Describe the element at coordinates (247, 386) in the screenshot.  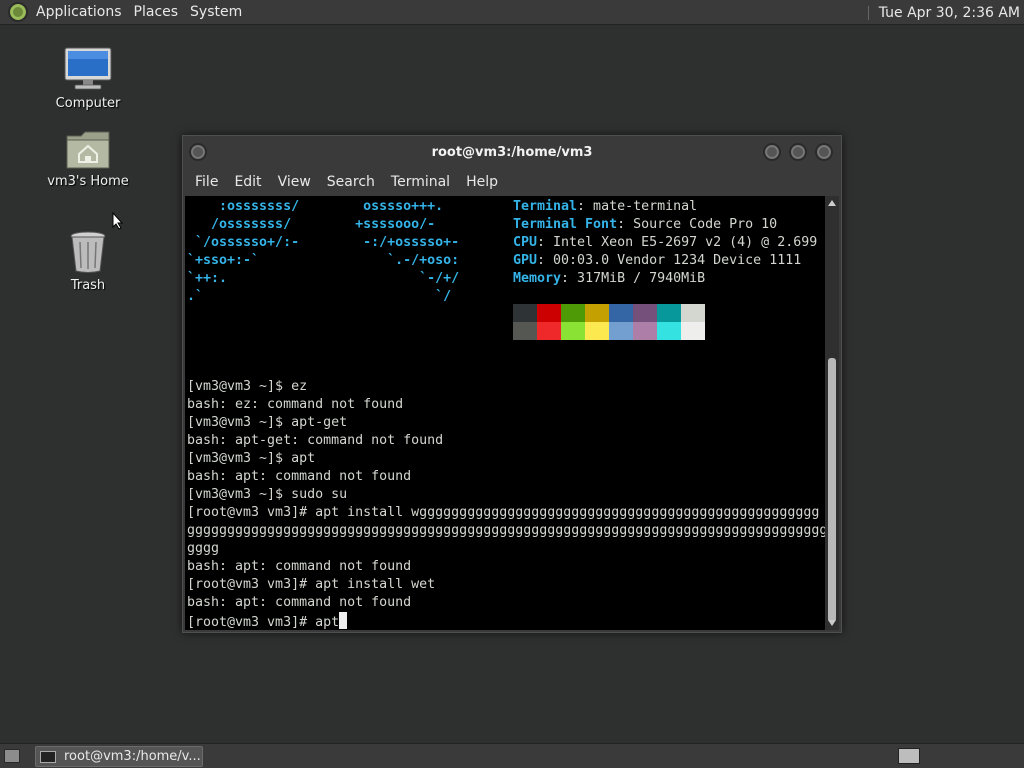
I see `terminal-line: [vm3@vm3 ~]$ ez` at that location.